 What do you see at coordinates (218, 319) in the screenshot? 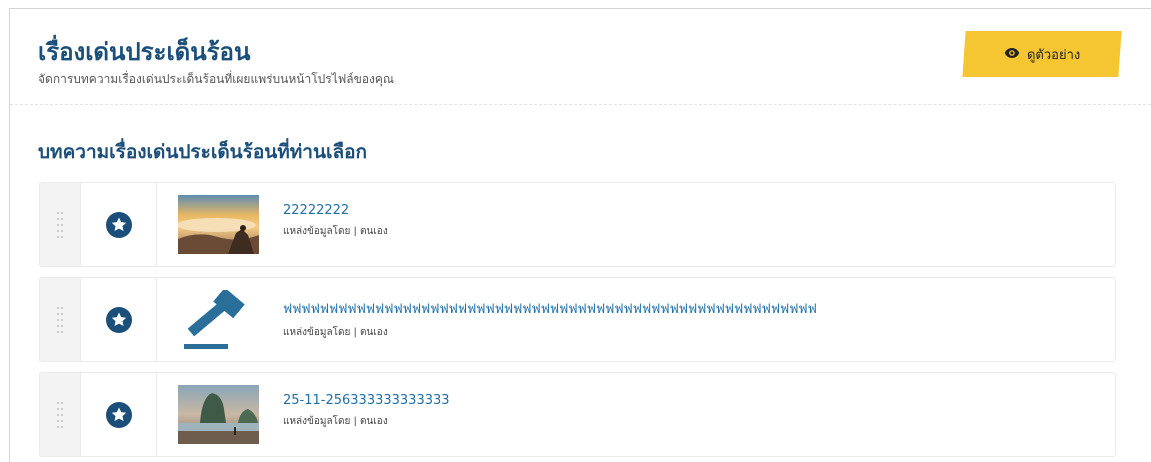
I see `gavel-icon` at bounding box center [218, 319].